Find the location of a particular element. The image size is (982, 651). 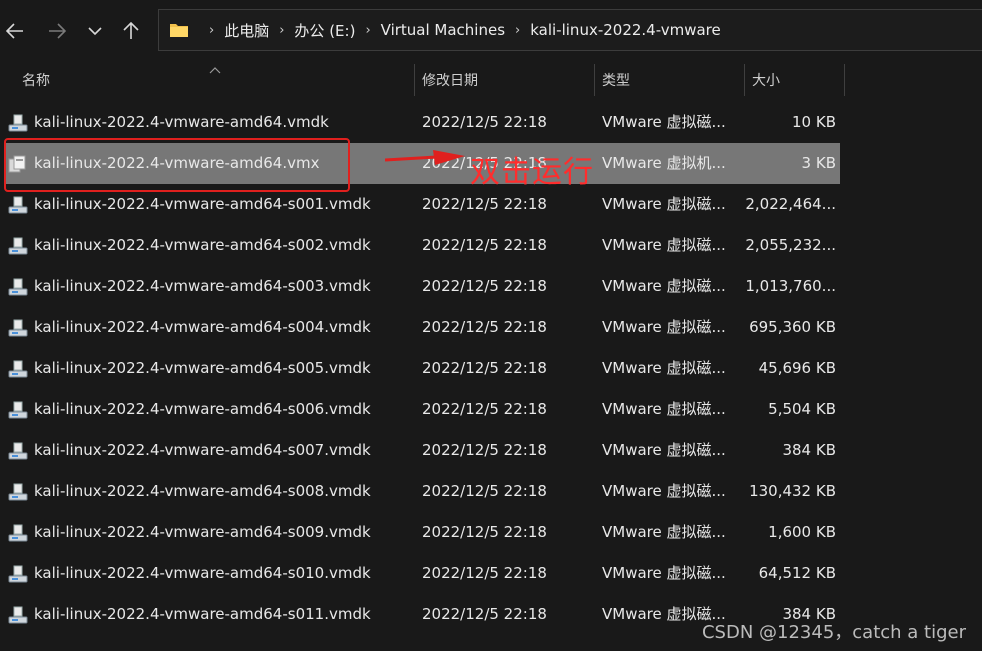

forward-button is located at coordinates (57, 31).